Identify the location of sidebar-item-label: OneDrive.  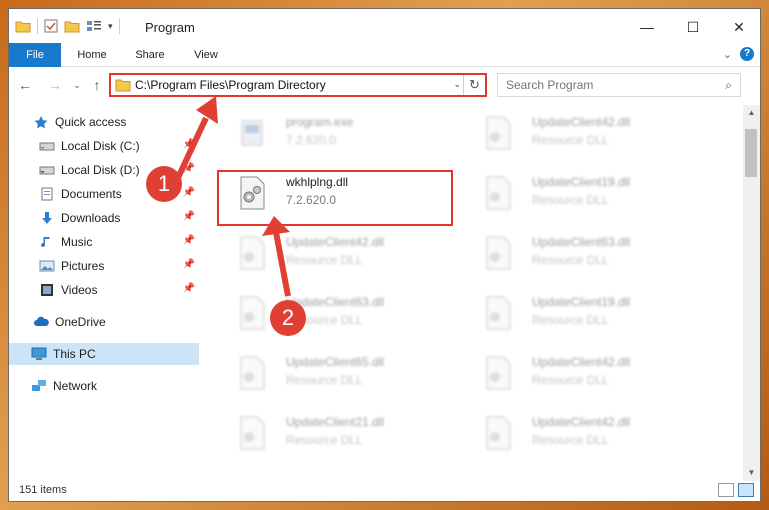
(80, 322).